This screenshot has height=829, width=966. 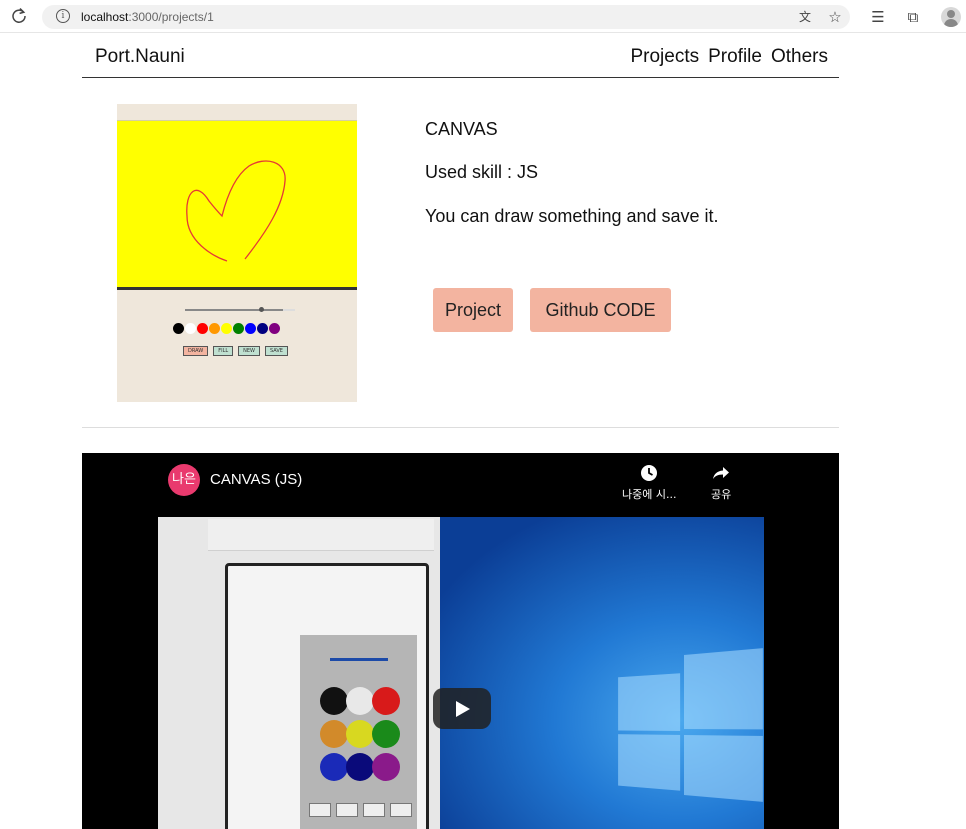 What do you see at coordinates (482, 172) in the screenshot?
I see `project-skill: Used skill : JS` at bounding box center [482, 172].